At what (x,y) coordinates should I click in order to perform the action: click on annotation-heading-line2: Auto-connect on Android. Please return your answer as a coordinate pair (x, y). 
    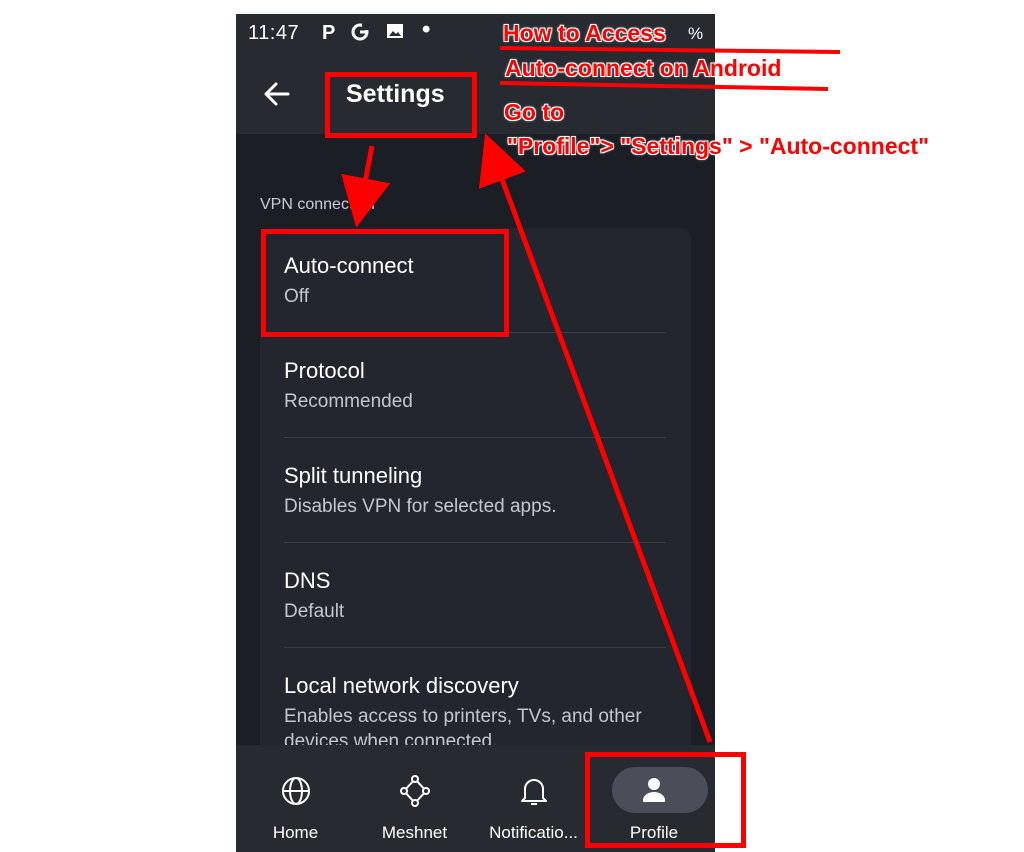
    Looking at the image, I should click on (643, 68).